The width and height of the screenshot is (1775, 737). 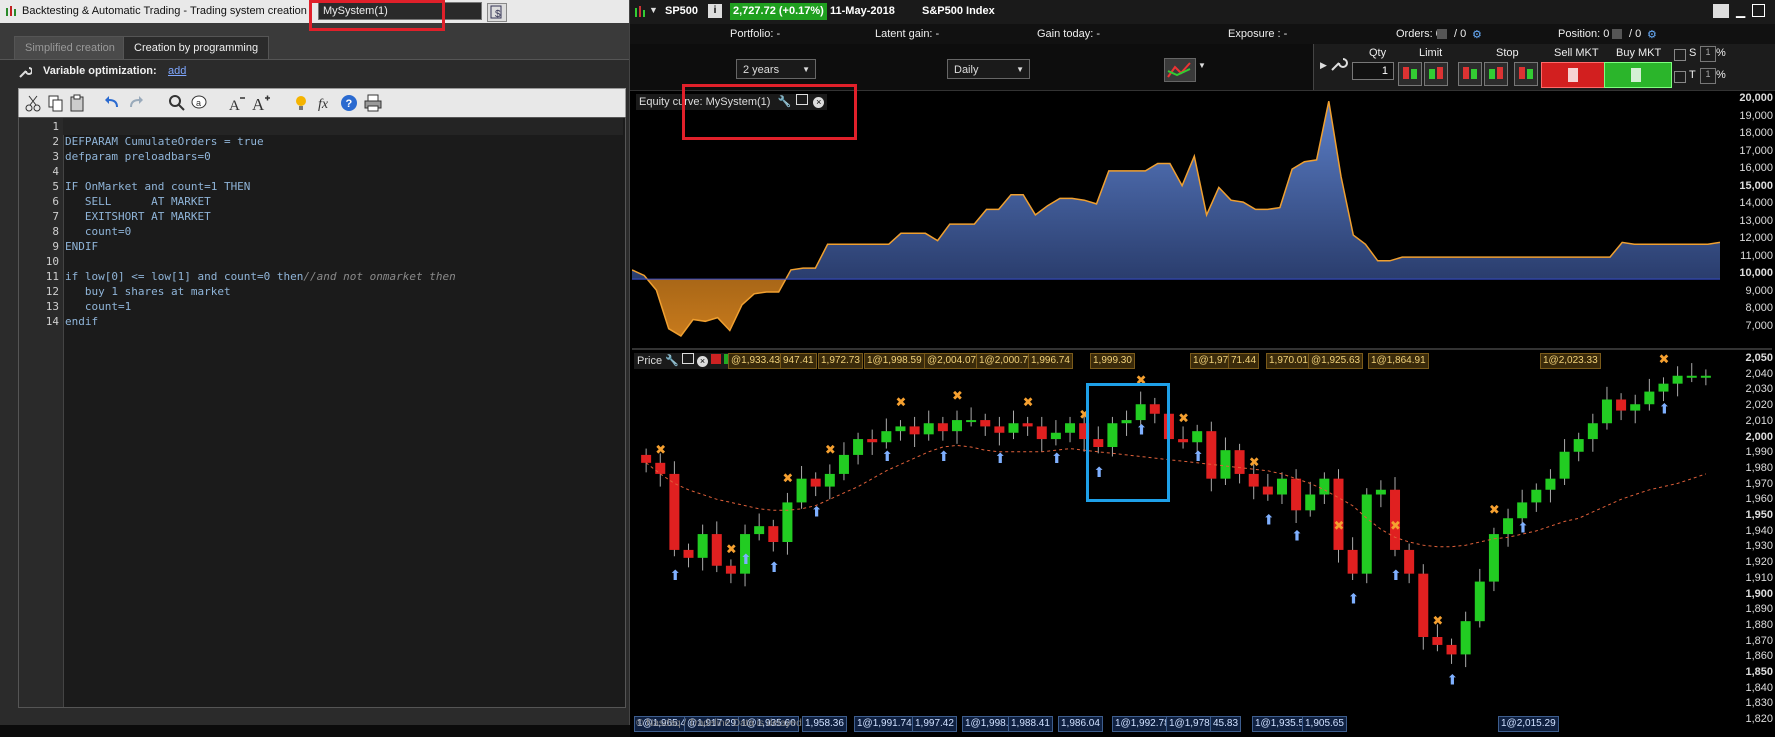 What do you see at coordinates (1759, 672) in the screenshot?
I see `price-axis-tick: 1,850` at bounding box center [1759, 672].